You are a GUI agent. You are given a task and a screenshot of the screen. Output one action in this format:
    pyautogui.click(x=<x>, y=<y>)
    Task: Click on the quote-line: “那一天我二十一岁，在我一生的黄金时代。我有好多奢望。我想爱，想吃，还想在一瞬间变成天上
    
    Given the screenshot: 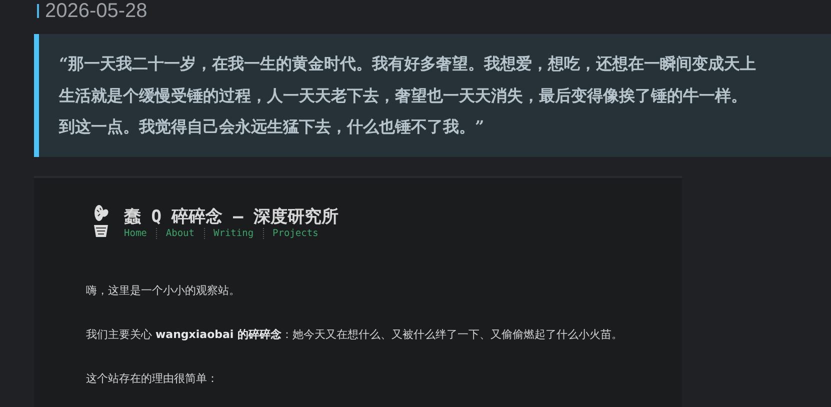 What is the action you would take?
    pyautogui.click(x=408, y=64)
    